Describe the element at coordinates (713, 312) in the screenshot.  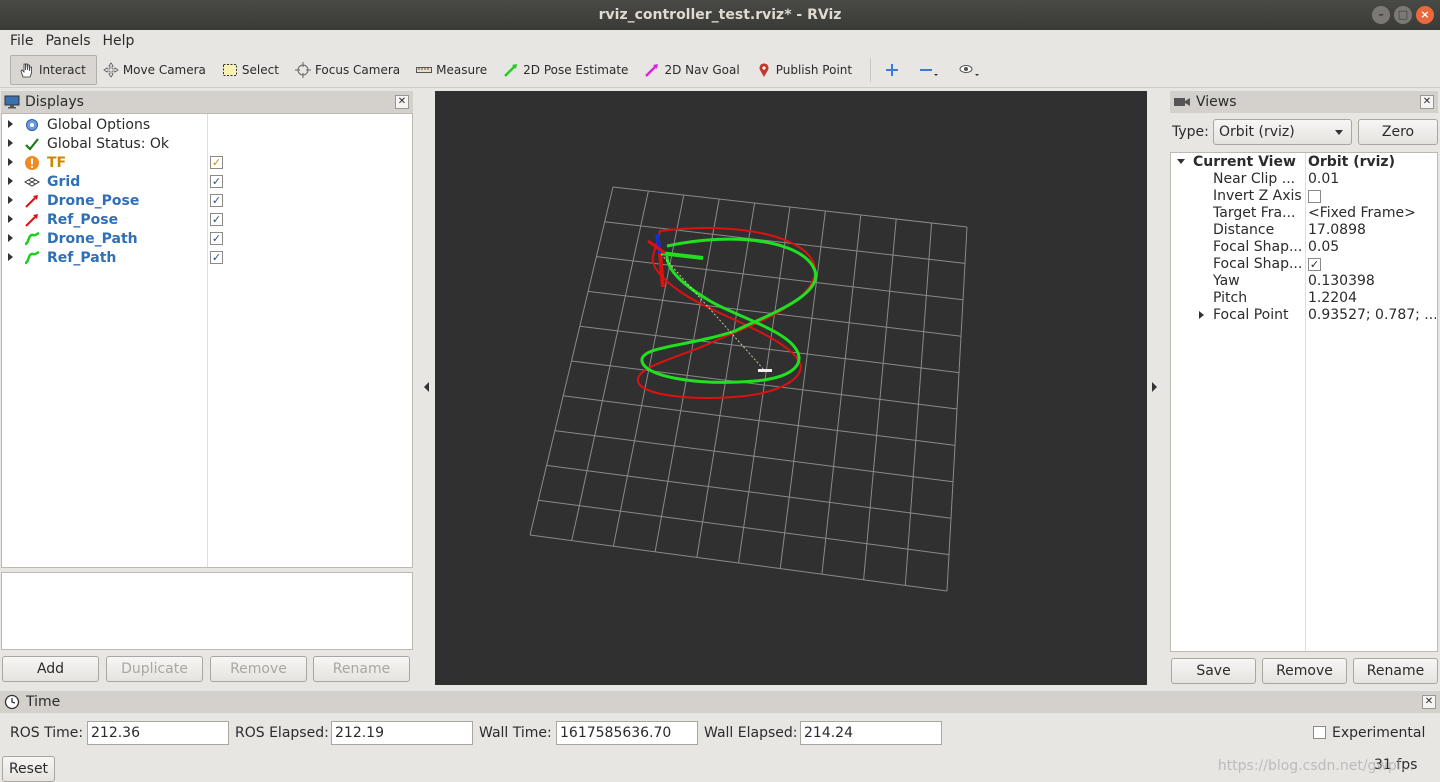
I see `tf-link` at that location.